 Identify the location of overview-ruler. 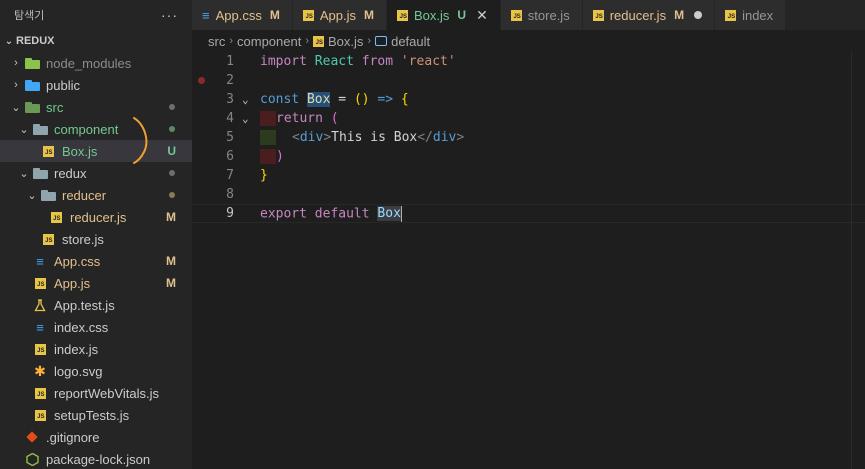
(858, 260).